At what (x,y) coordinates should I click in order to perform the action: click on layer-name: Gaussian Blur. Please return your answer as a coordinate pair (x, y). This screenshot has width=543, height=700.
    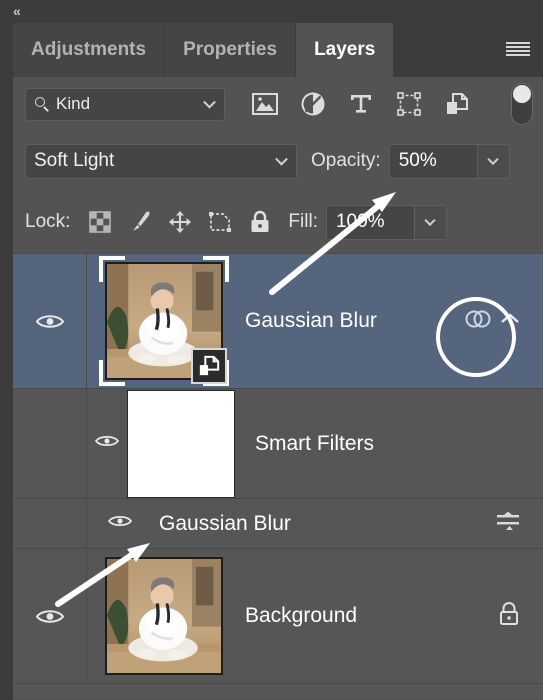
    Looking at the image, I should click on (354, 321).